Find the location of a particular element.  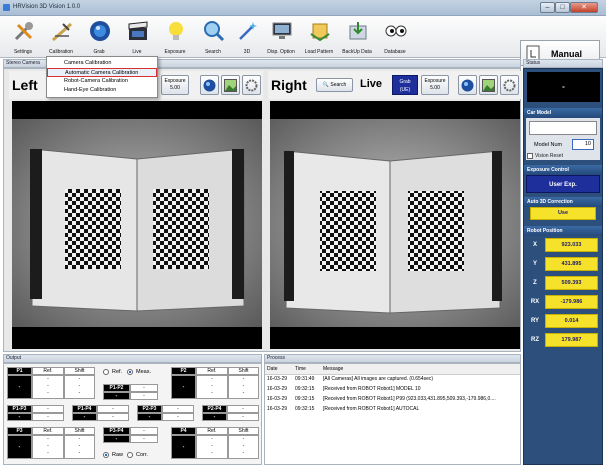

col-date: Date is located at coordinates (272, 368).